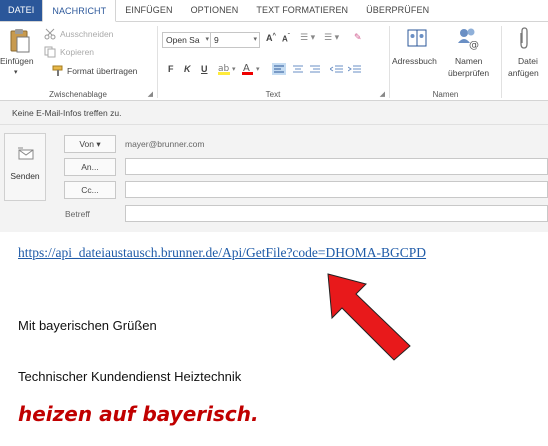 The width and height of the screenshot is (548, 446). Describe the element at coordinates (524, 40) in the screenshot. I see `paperclip-icon` at that location.